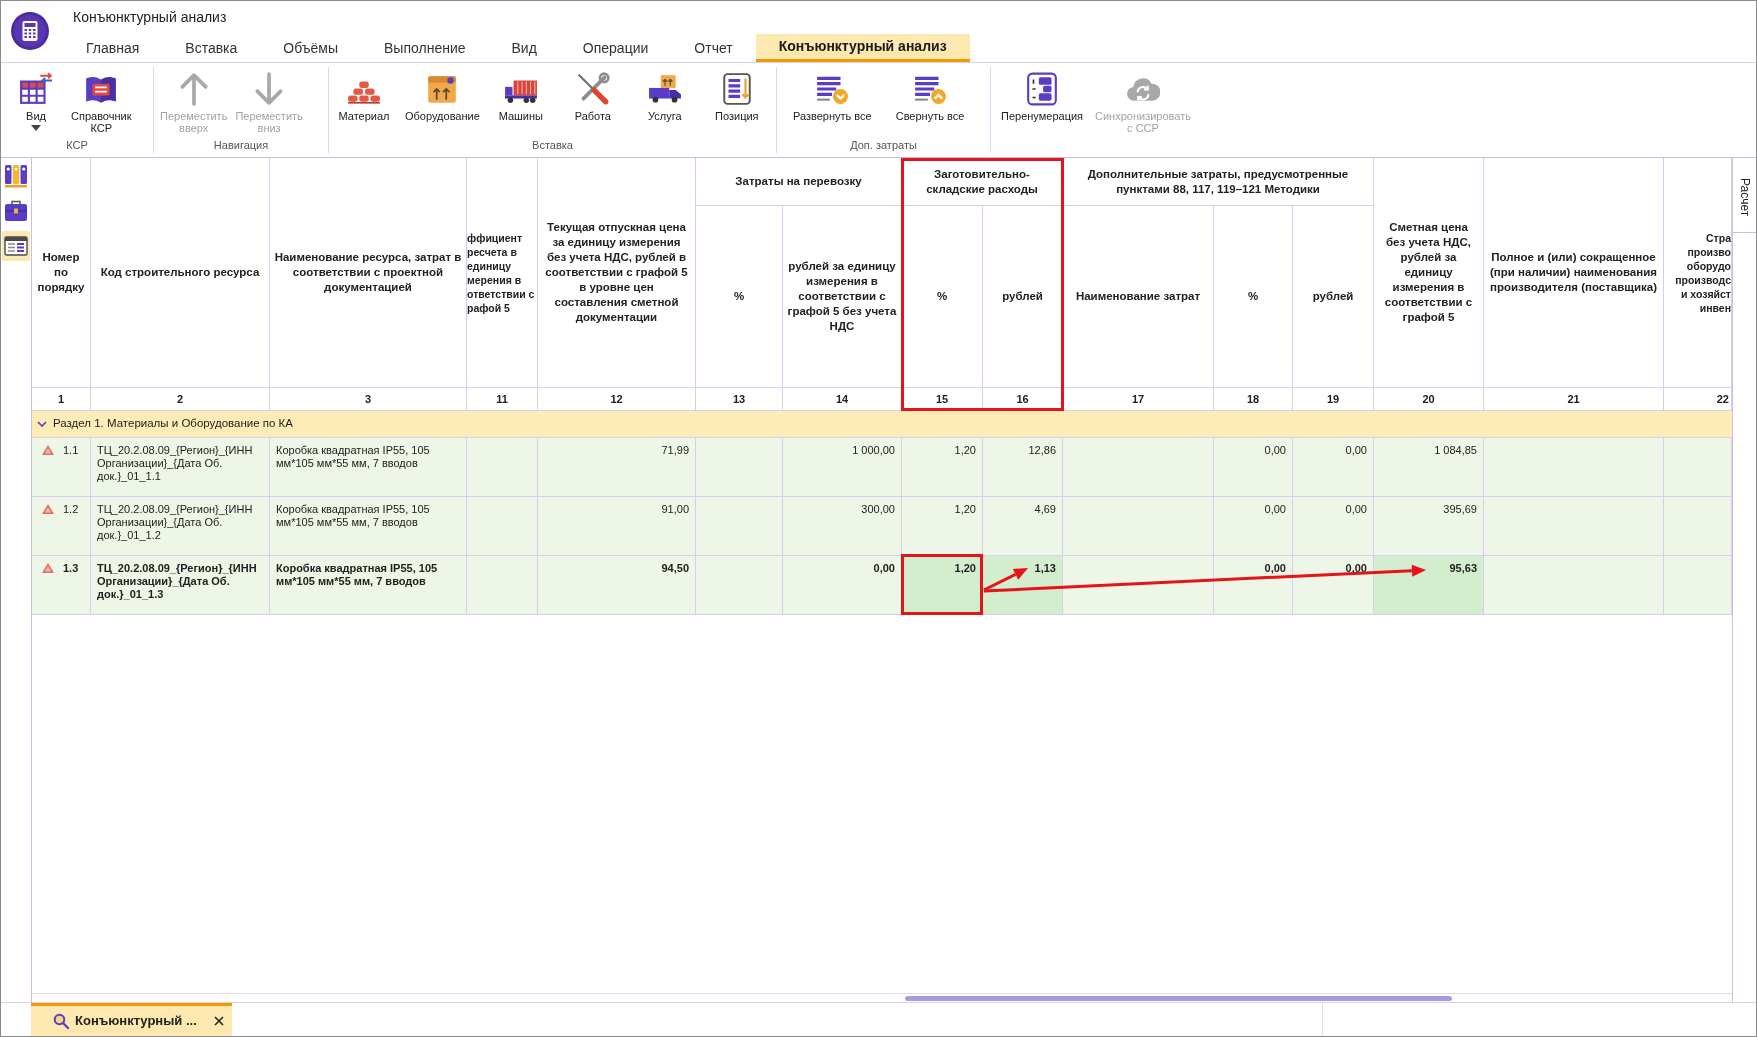 The height and width of the screenshot is (1037, 1757). I want to click on scrollbar-thumb, so click(1178, 998).